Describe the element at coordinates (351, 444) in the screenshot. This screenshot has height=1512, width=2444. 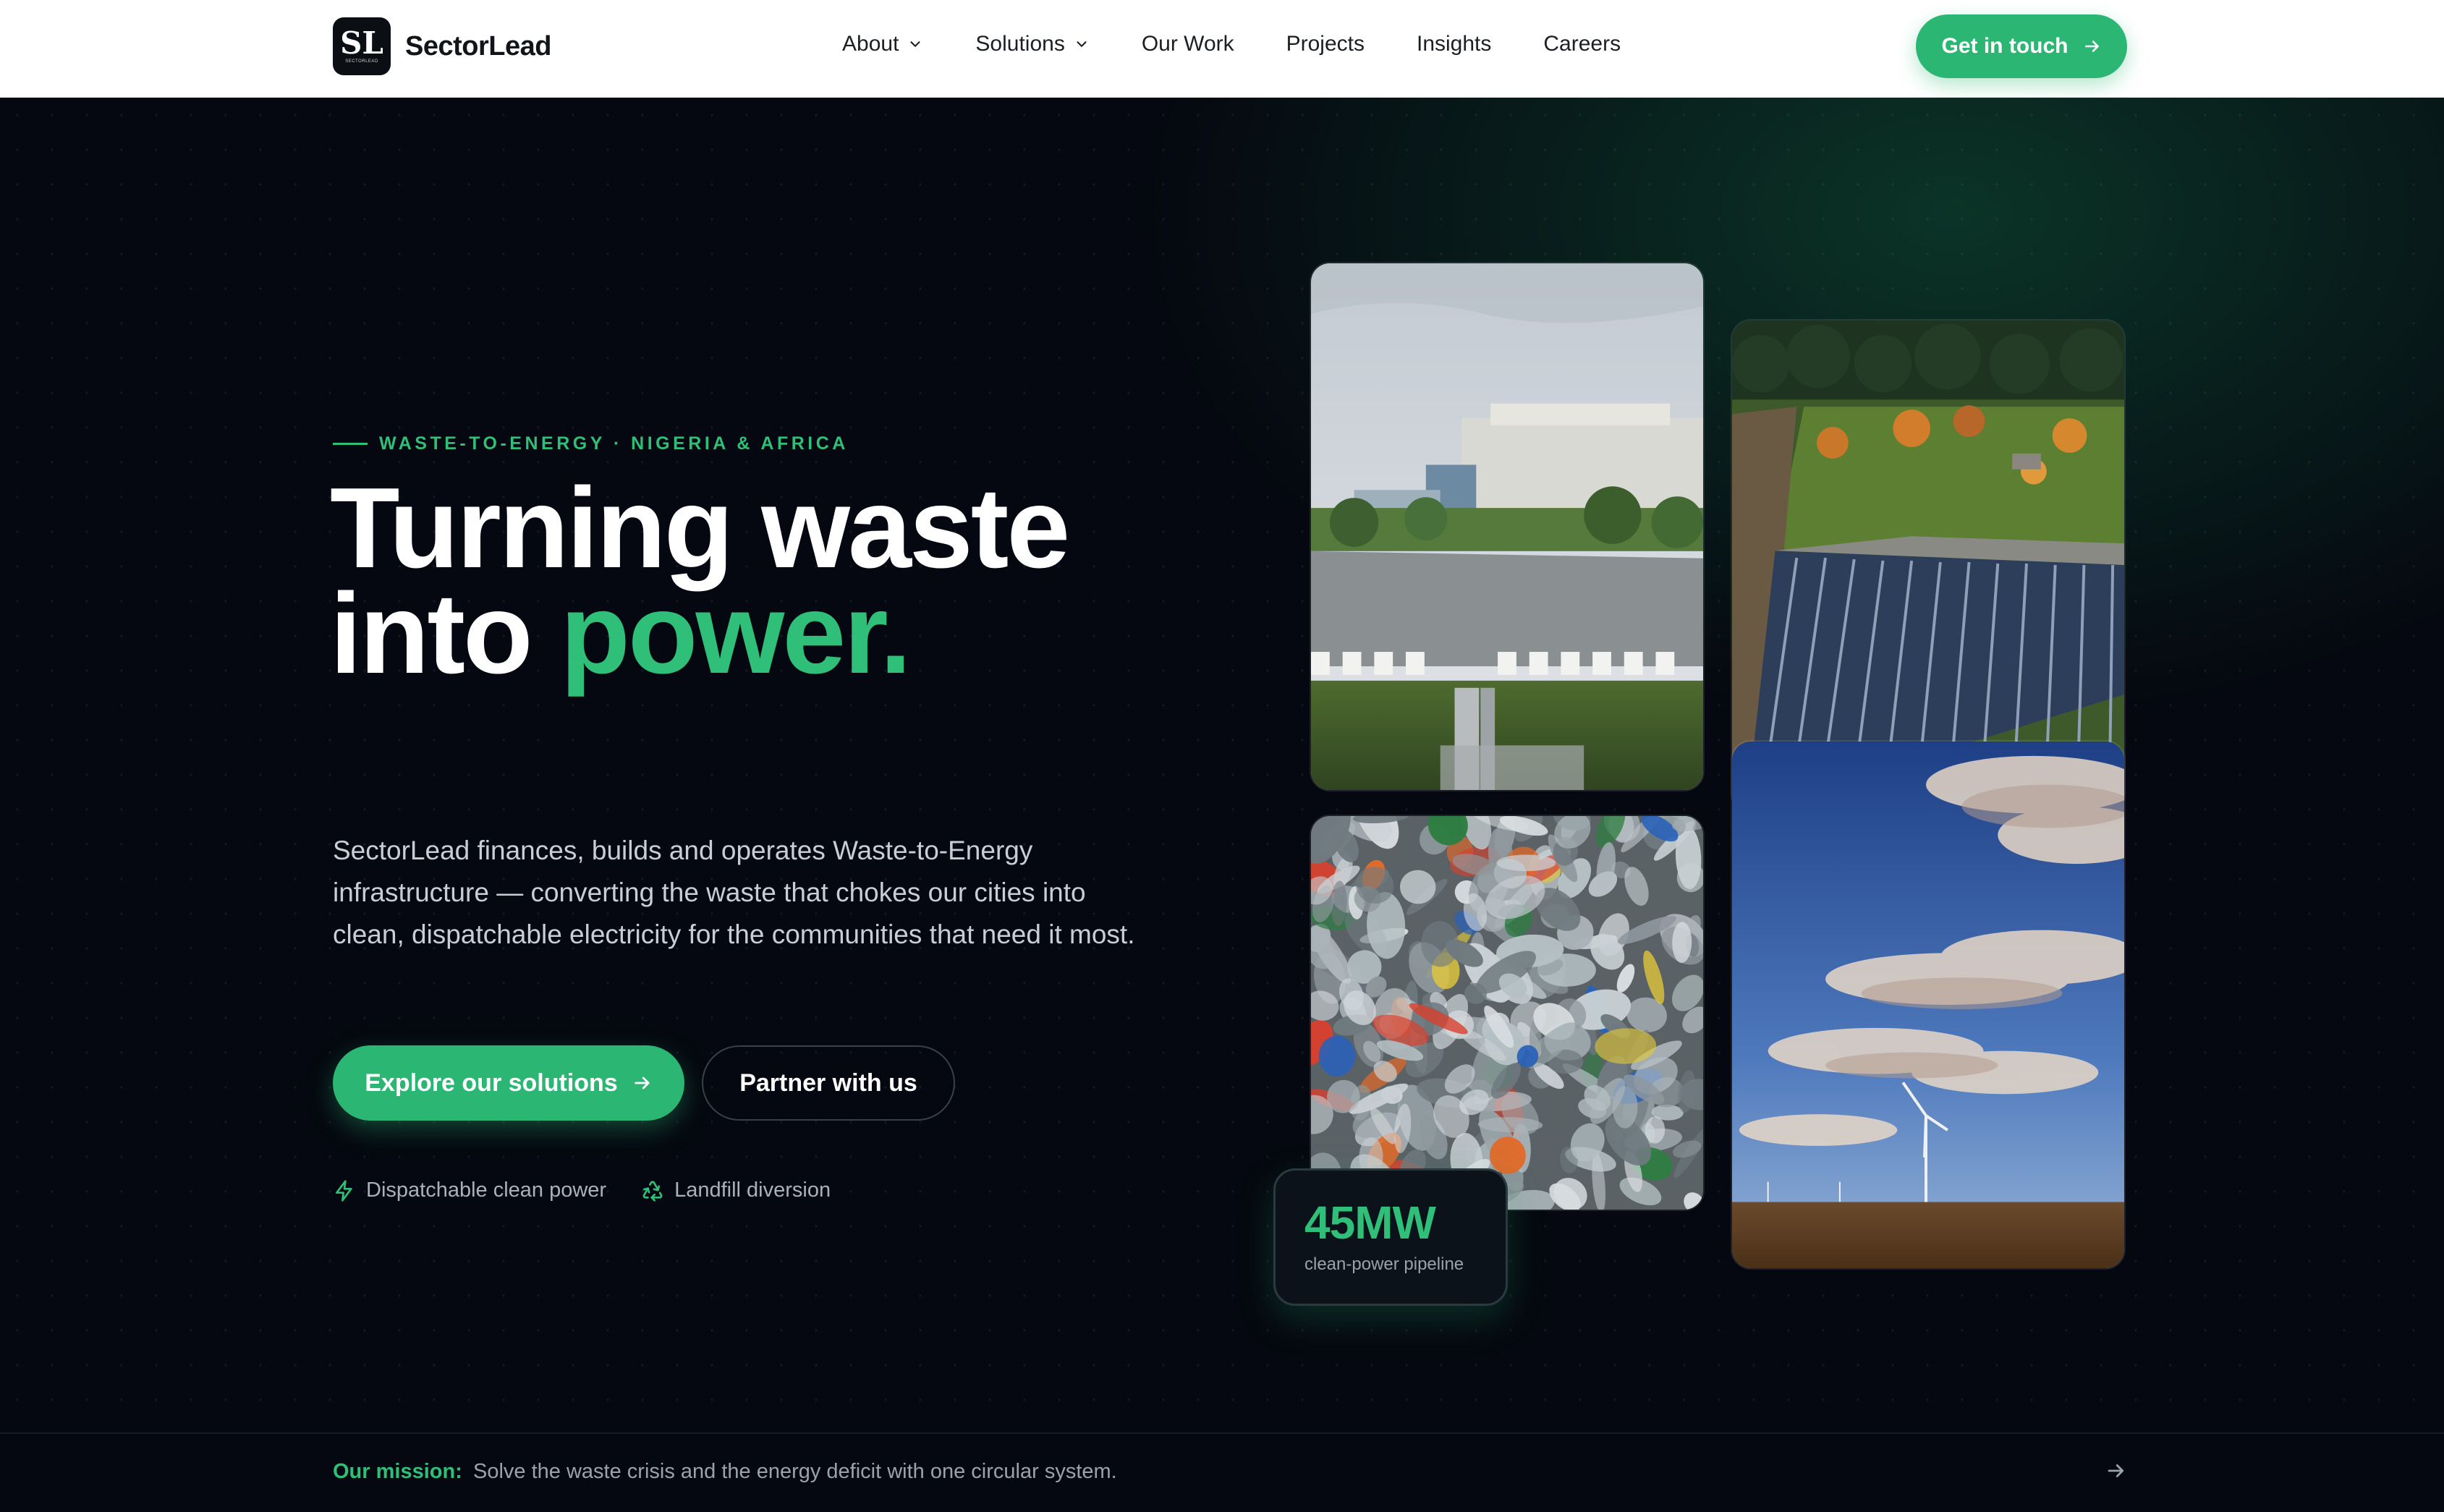
I see `eyebrow-rule` at that location.